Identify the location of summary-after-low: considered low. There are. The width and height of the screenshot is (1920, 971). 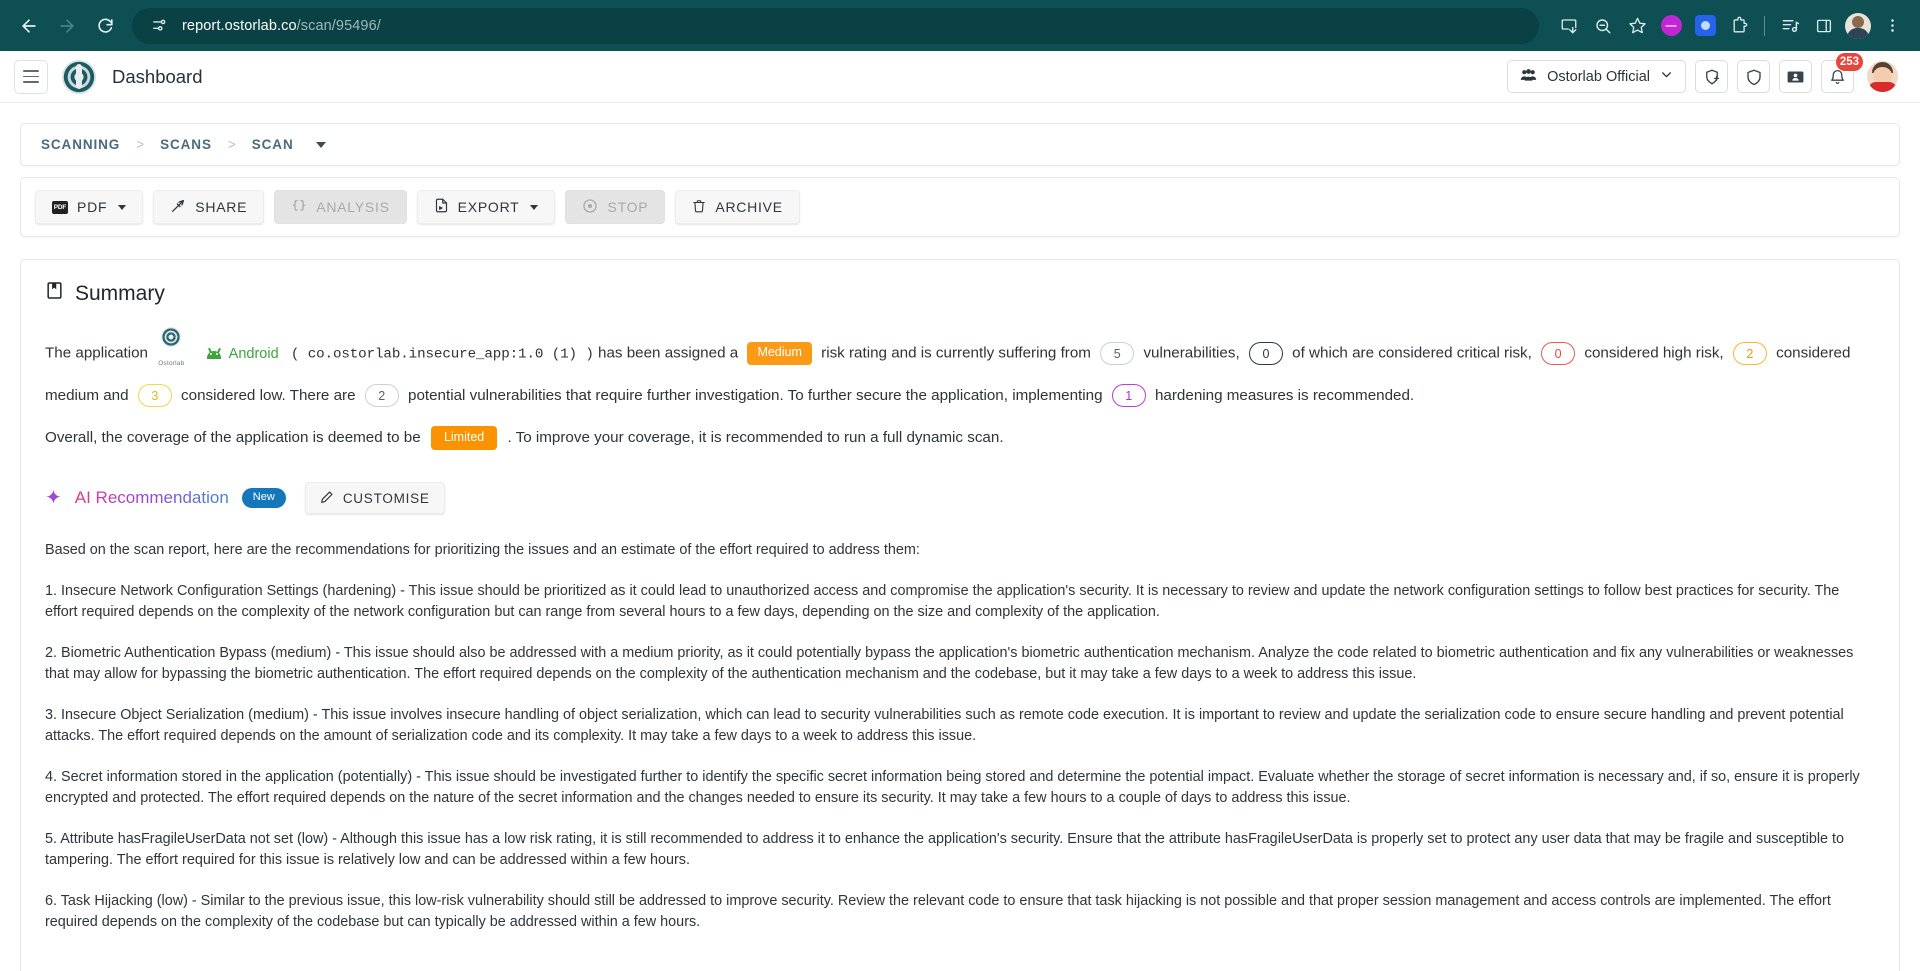
(268, 395).